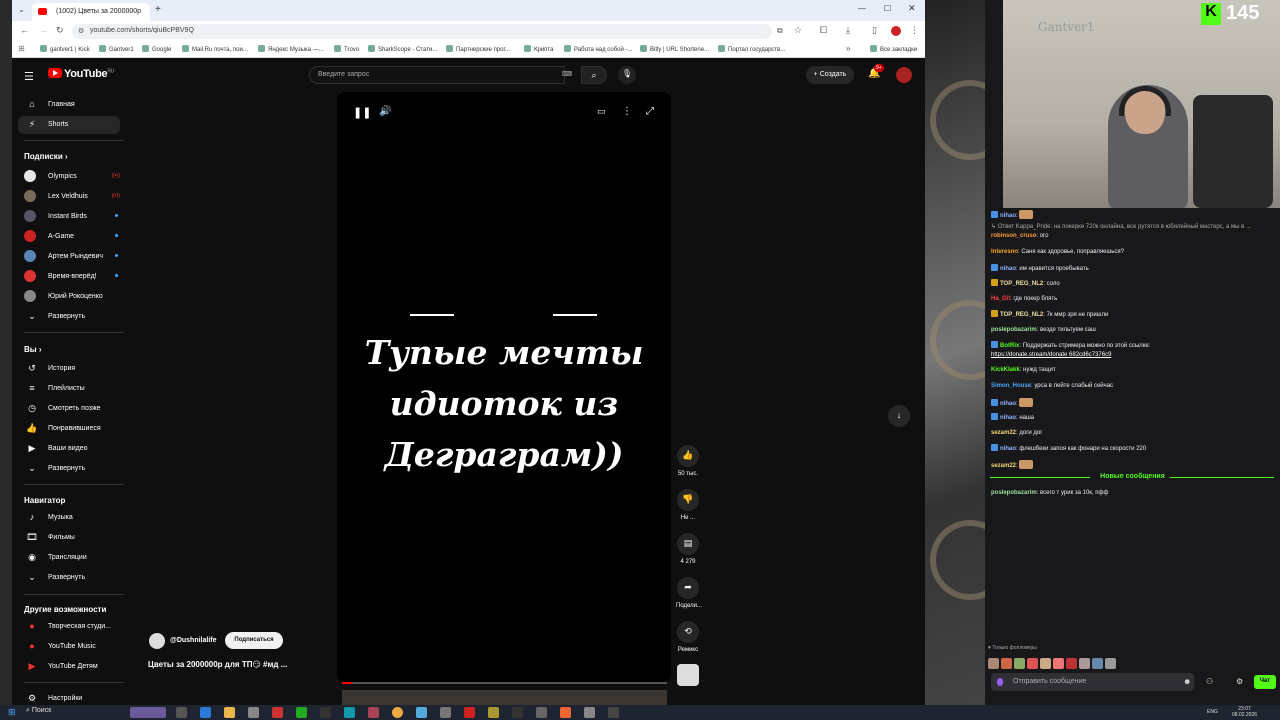  I want to click on chat-tools-icon: ⚇, so click(1209, 681).